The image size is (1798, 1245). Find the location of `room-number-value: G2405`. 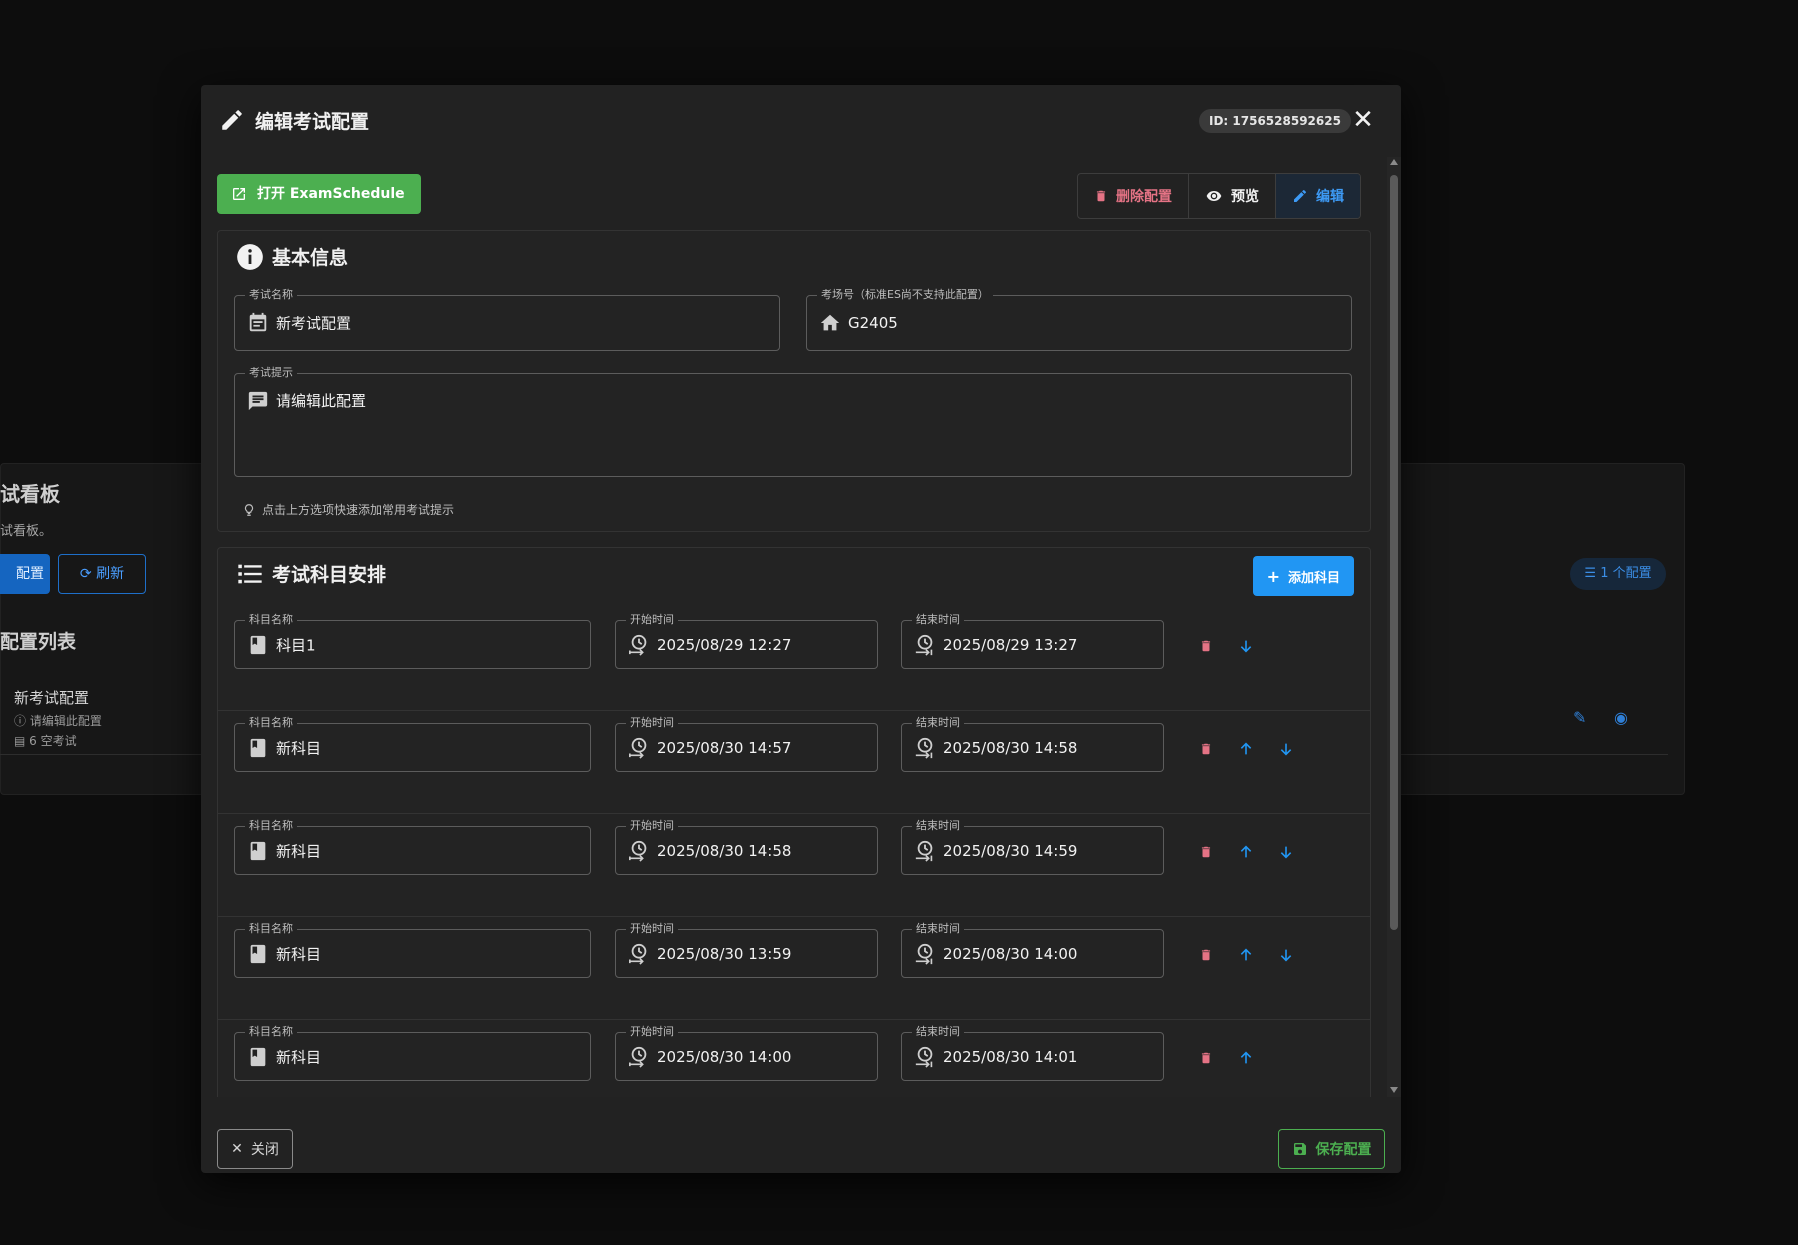

room-number-value: G2405 is located at coordinates (873, 323).